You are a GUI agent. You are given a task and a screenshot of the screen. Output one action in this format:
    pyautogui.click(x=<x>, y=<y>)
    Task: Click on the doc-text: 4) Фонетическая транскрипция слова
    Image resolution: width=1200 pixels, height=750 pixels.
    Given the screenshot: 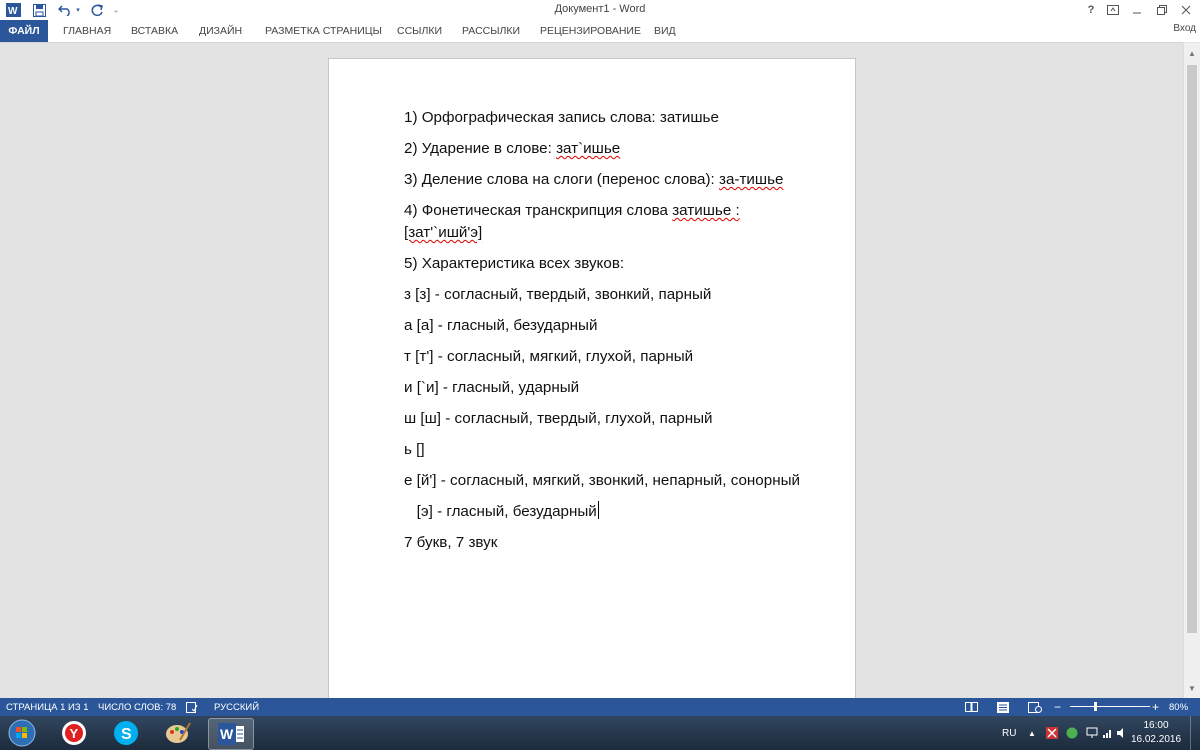 What is the action you would take?
    pyautogui.click(x=538, y=210)
    